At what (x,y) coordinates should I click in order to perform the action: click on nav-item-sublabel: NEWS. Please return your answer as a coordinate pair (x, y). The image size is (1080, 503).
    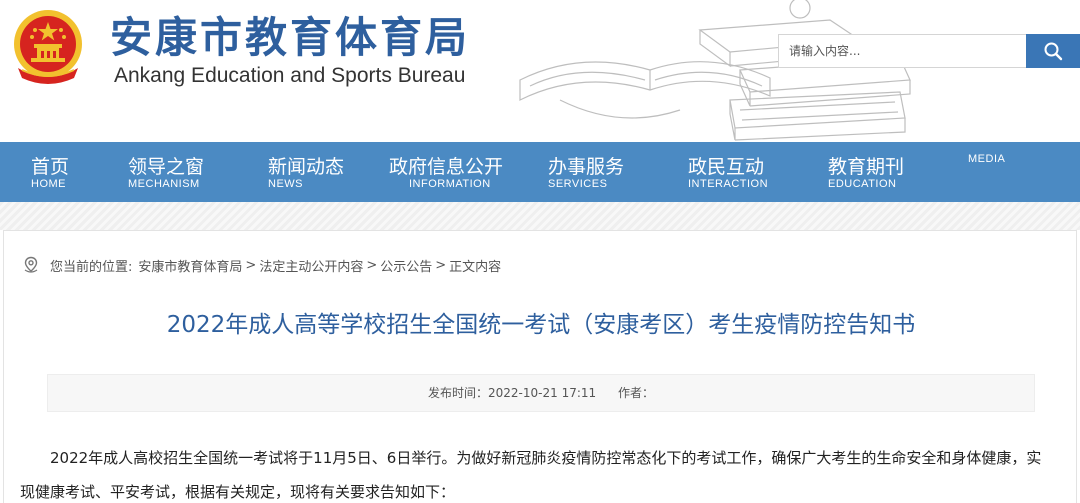
    Looking at the image, I should click on (285, 184).